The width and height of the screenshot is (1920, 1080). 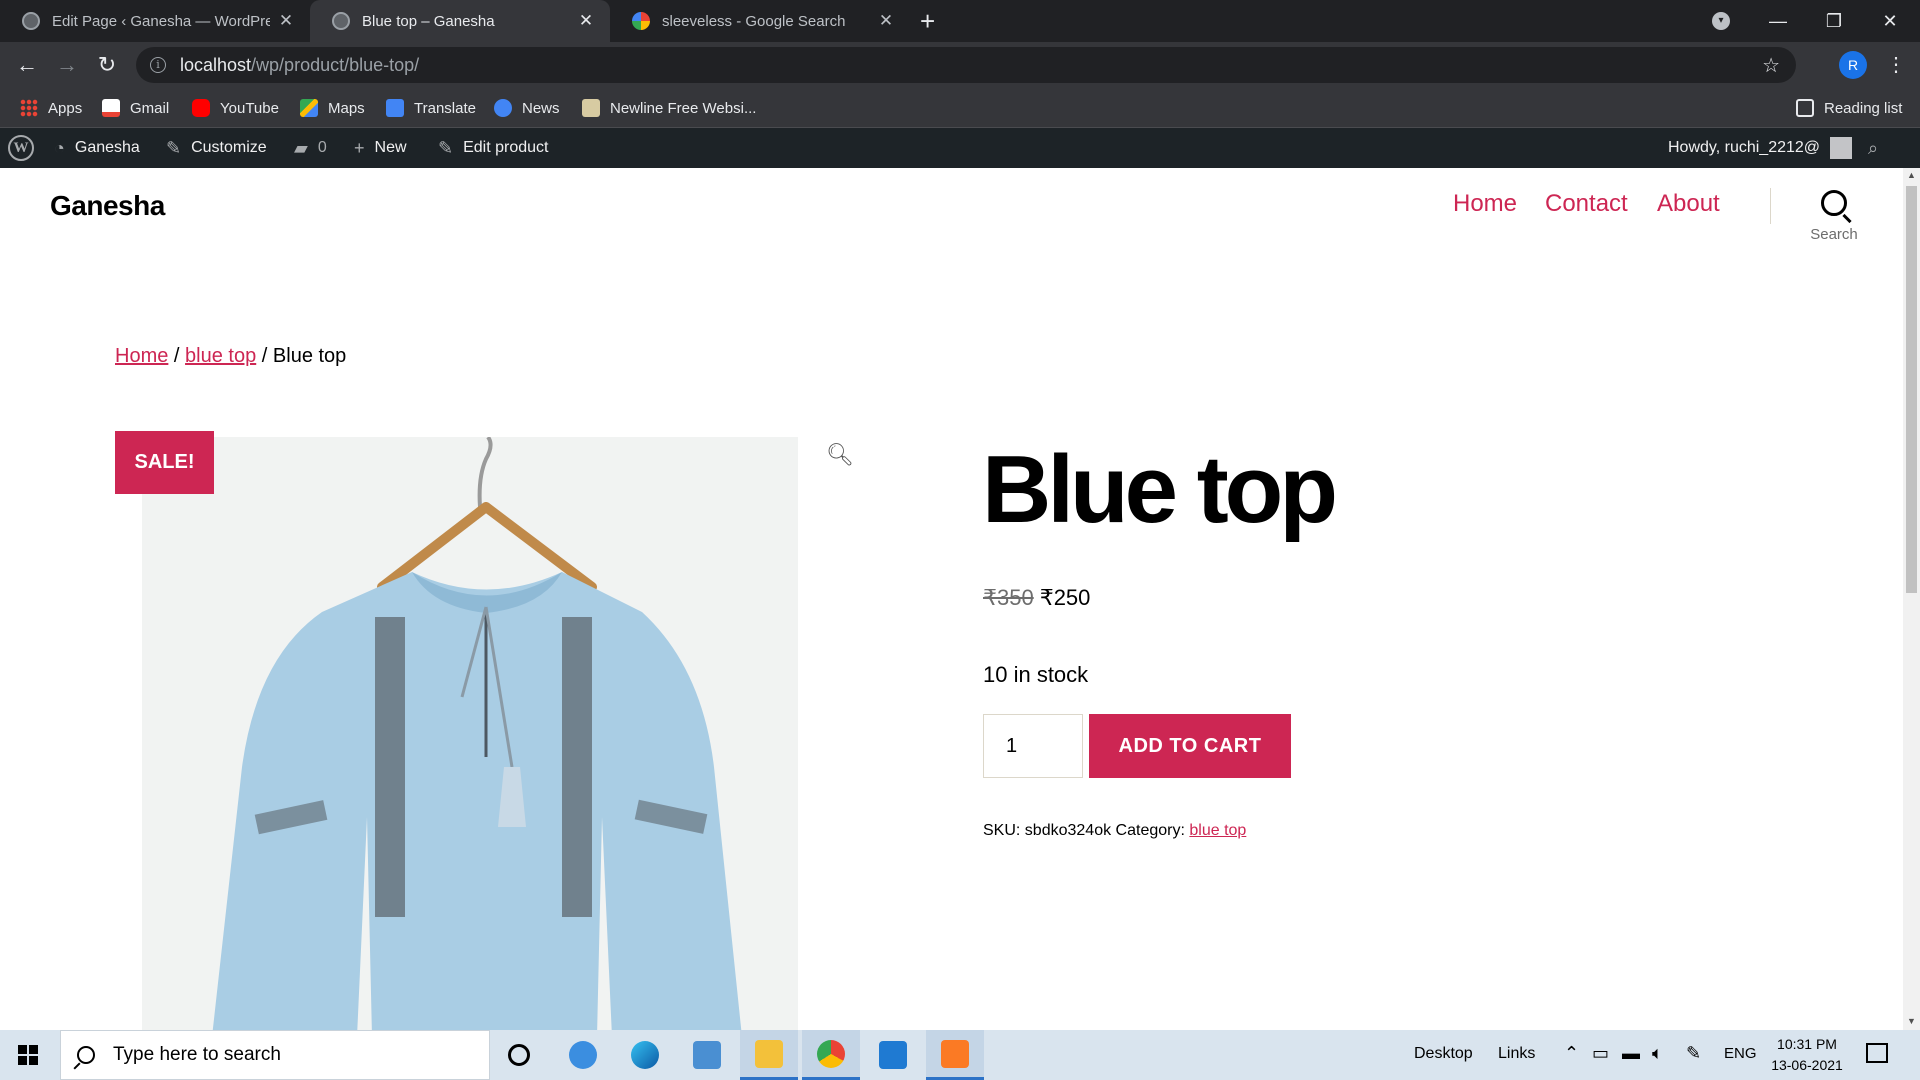 I want to click on profile-avatar: R, so click(x=1853, y=65).